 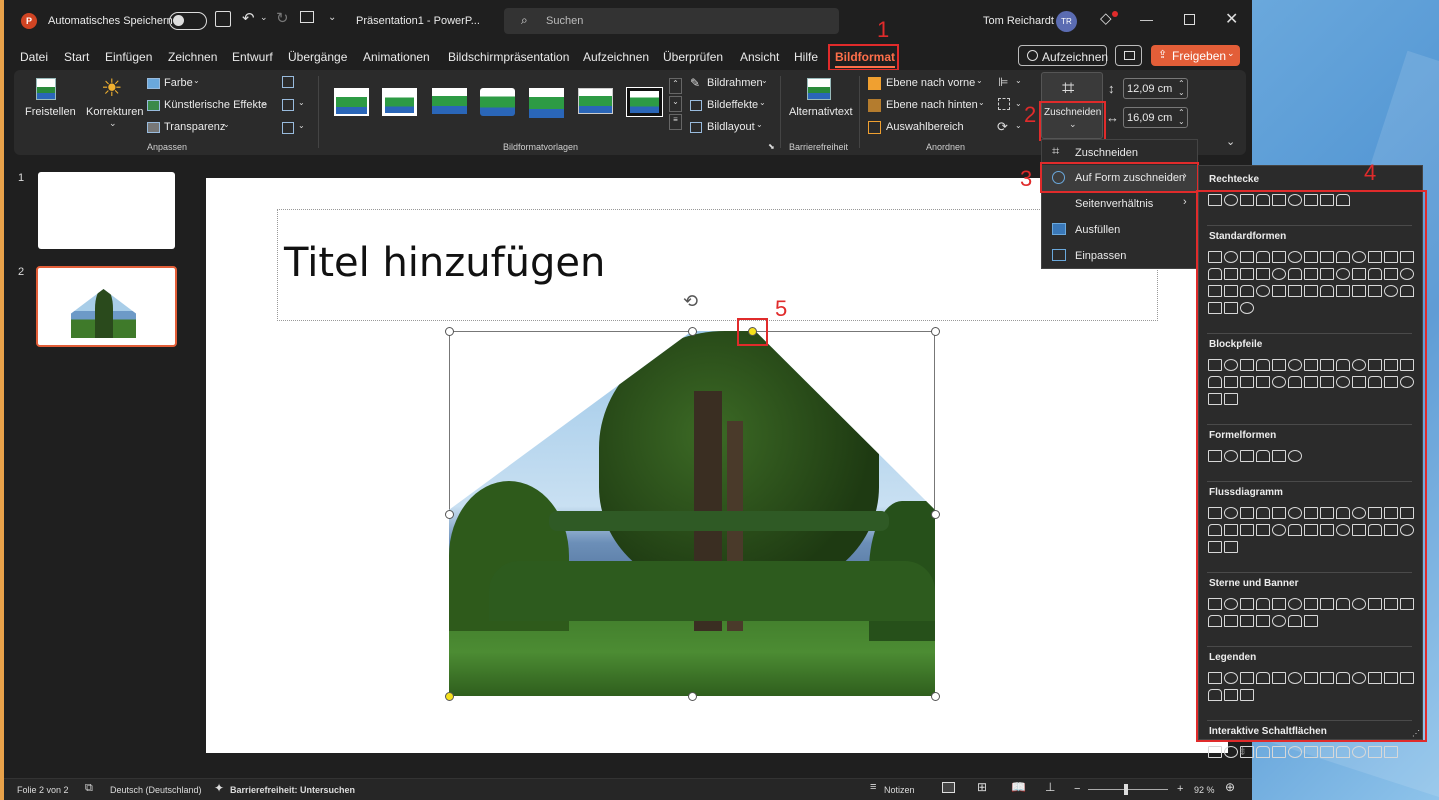 I want to click on height-spinner-icon: ⌃ ⌄, so click(x=1181, y=88).